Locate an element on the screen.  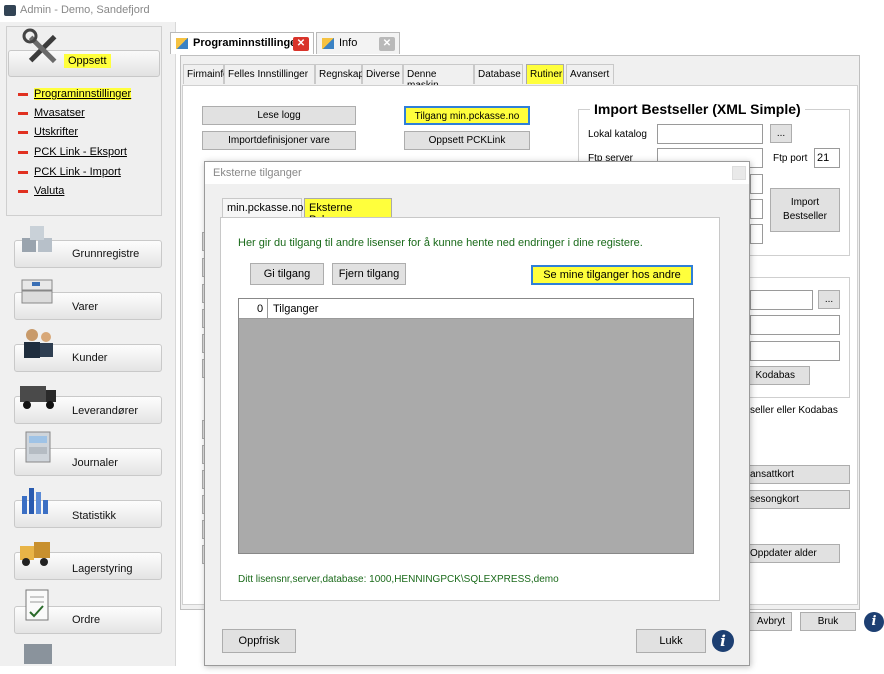
sidebar-item-utskrifter: Utskrifter is located at coordinates (48, 132).